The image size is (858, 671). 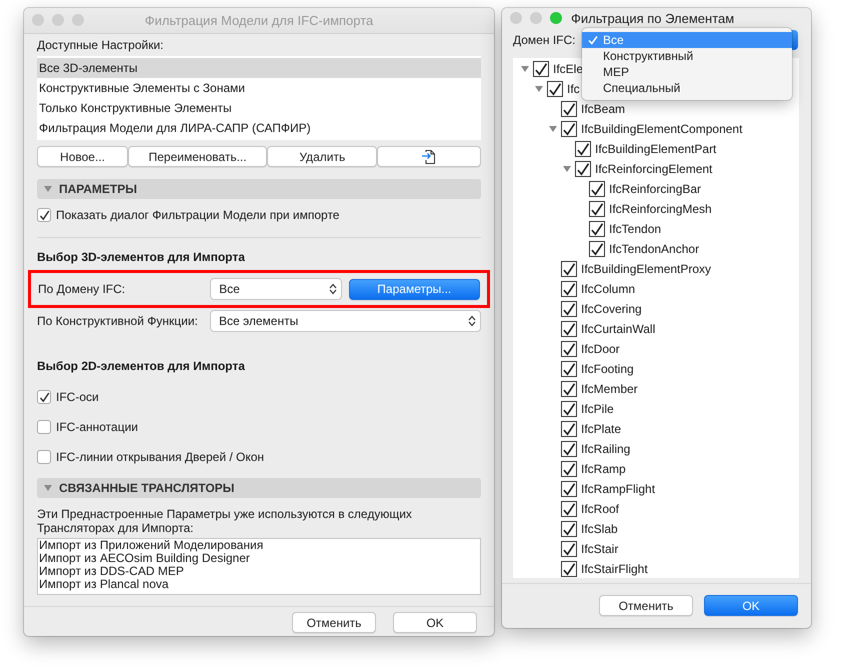 I want to click on tree-item-label: IfcCurtainWall, so click(x=618, y=329).